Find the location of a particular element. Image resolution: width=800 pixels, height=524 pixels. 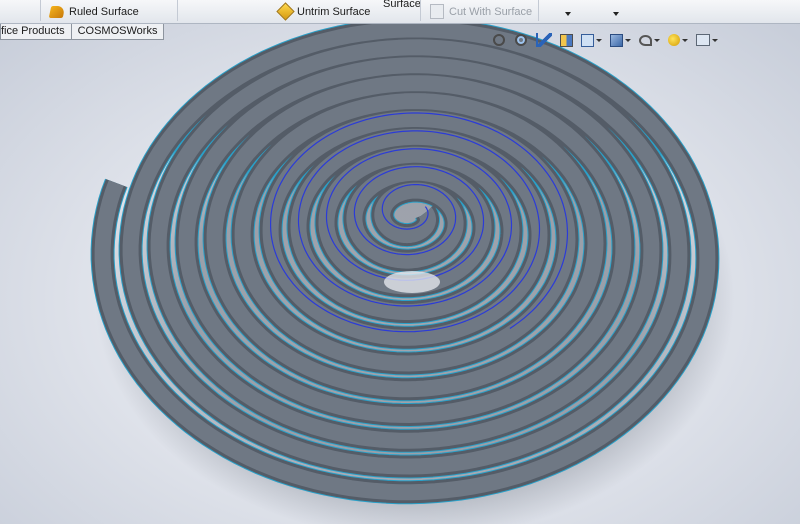

zoom-to-fit-icon is located at coordinates (499, 40).